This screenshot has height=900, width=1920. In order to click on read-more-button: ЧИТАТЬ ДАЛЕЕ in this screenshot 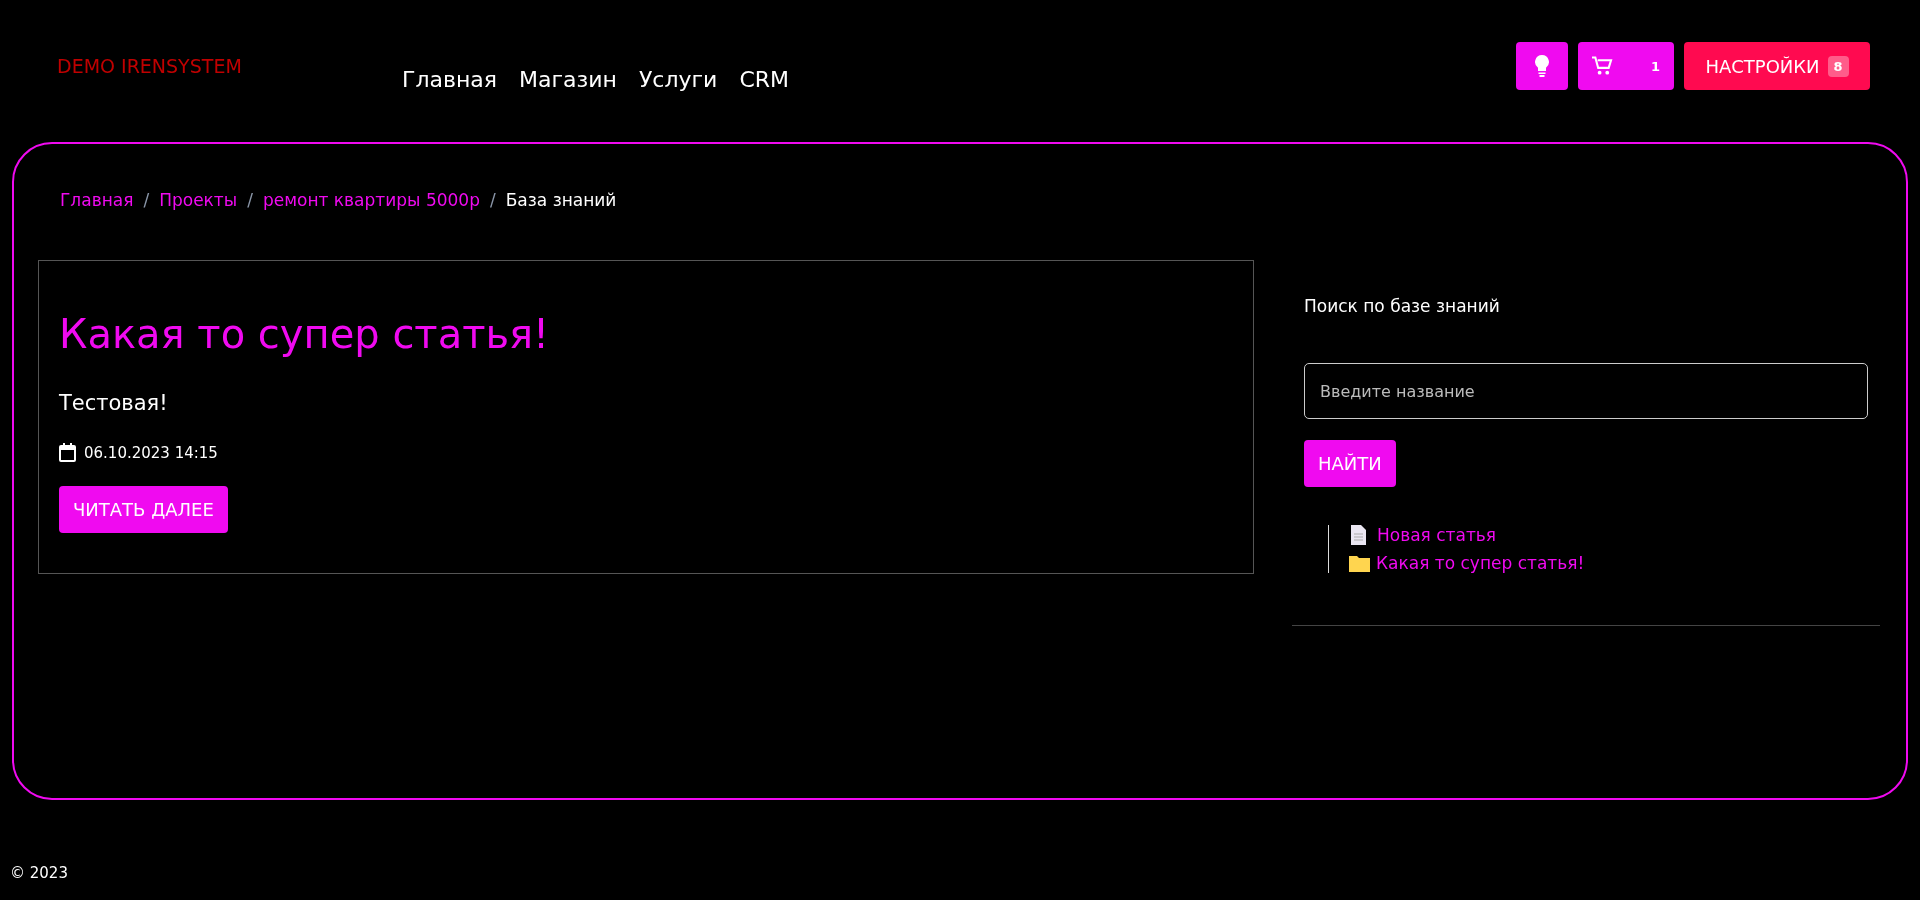, I will do `click(143, 509)`.